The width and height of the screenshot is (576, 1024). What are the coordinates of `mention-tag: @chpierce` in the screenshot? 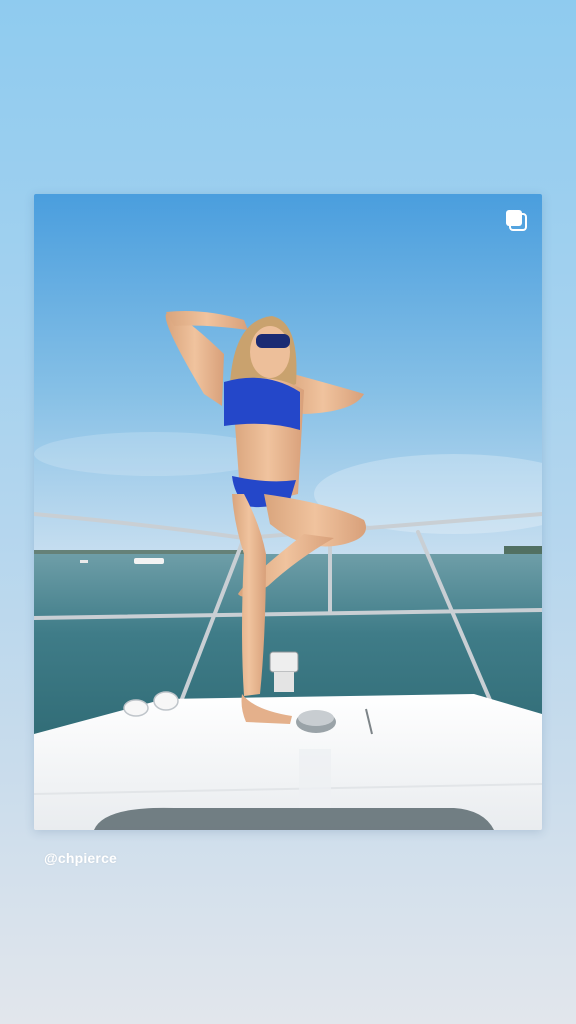 It's located at (80, 858).